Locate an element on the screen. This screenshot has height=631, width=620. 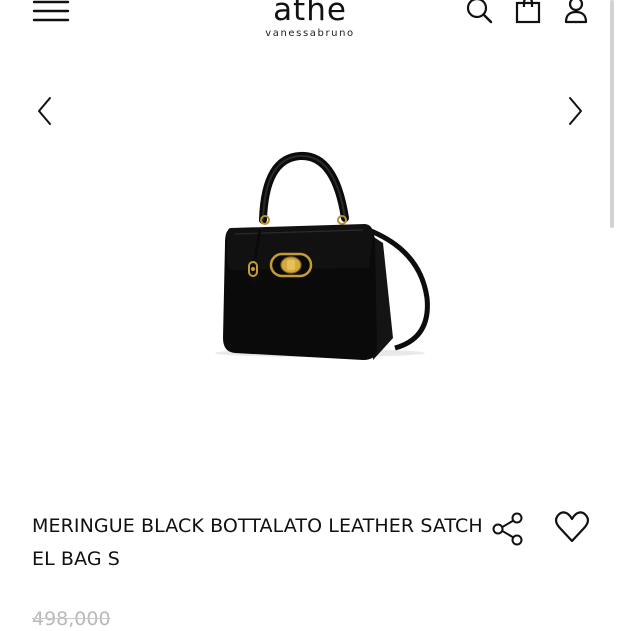
search-button is located at coordinates (480, 13).